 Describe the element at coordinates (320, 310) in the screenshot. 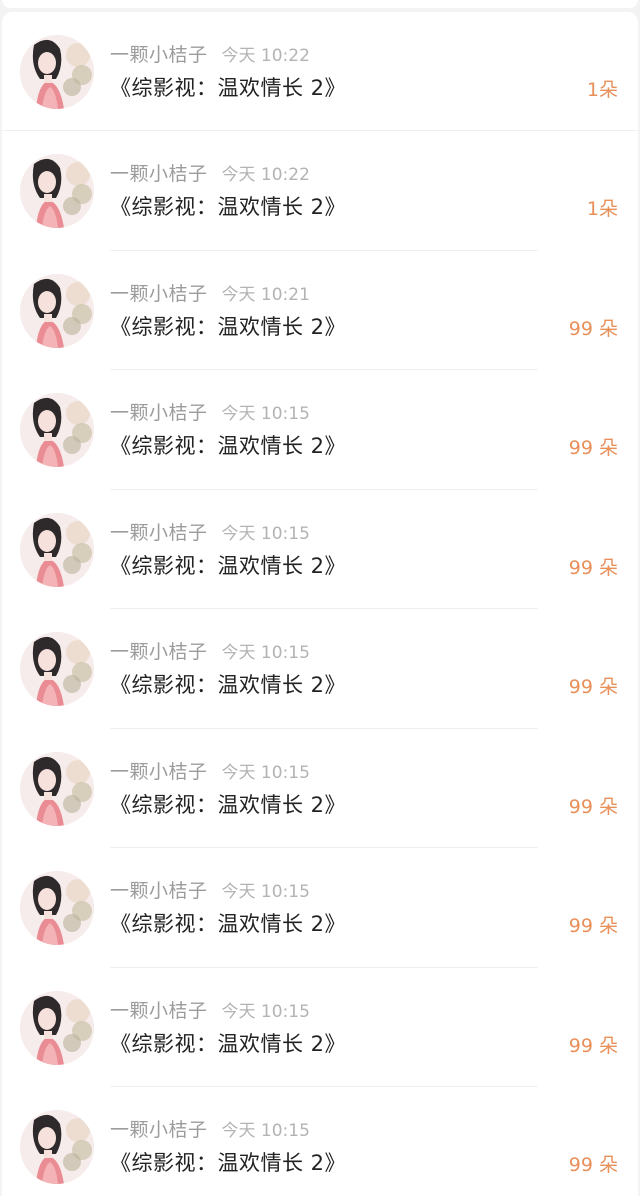

I see `gift-record-item: 一颗小桔子 今天 10:21 《综影视：温欢情长 2》 99 朵` at that location.